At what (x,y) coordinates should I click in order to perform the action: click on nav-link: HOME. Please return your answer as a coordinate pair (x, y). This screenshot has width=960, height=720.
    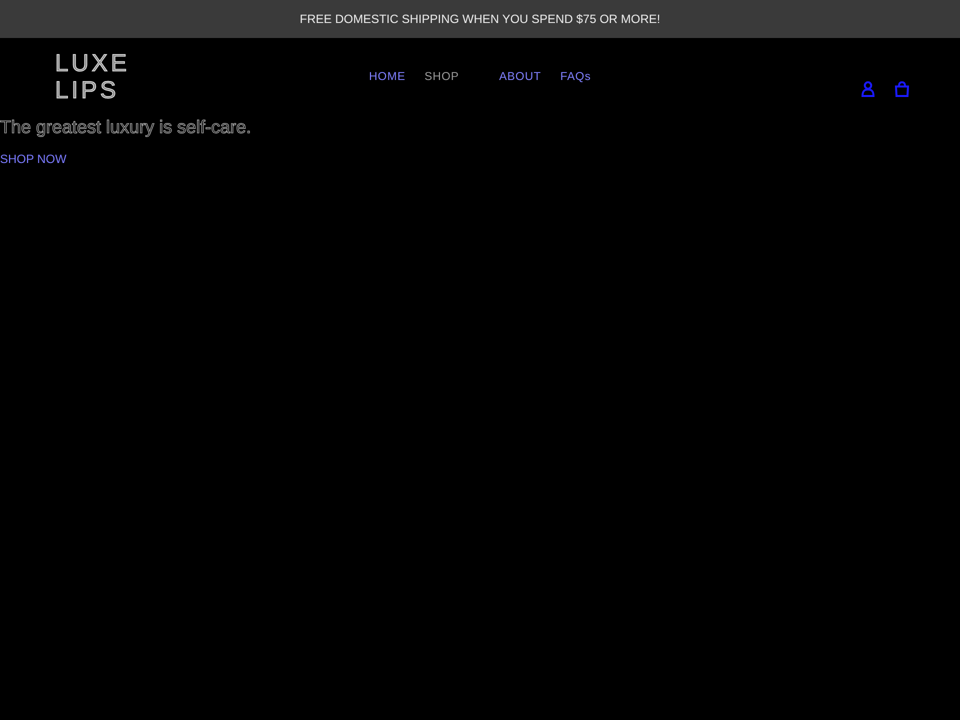
    Looking at the image, I should click on (387, 78).